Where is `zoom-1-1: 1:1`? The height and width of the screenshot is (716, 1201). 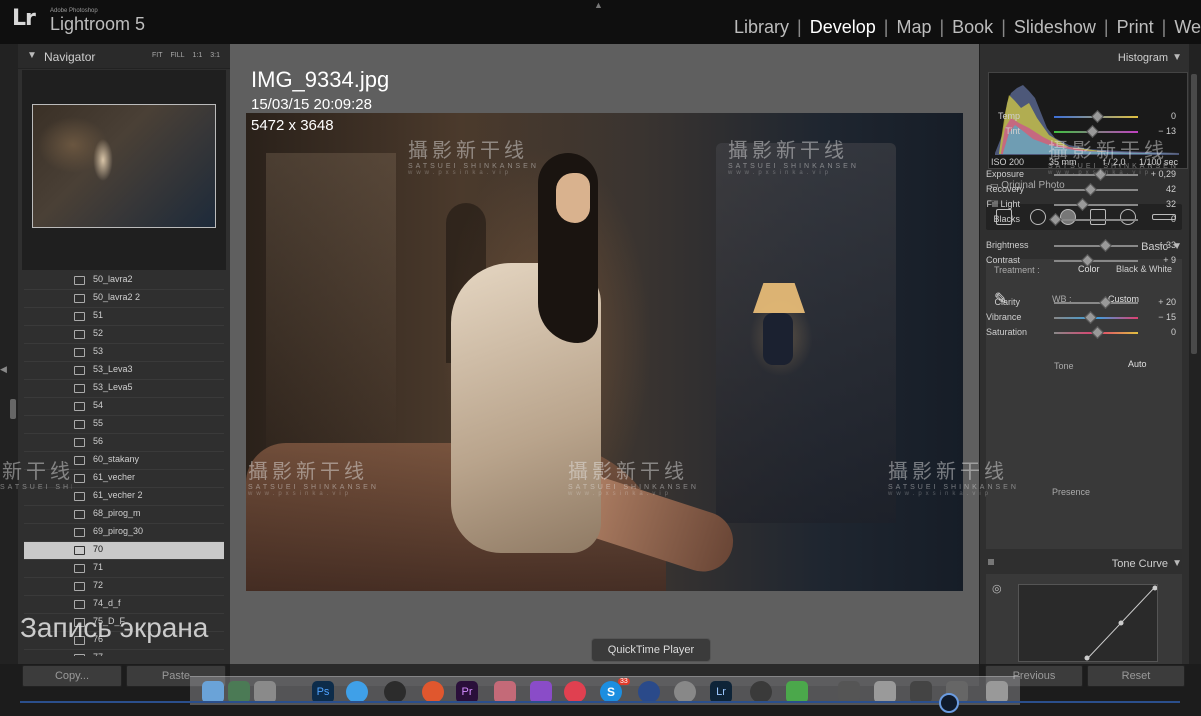
zoom-1-1: 1:1 is located at coordinates (198, 55).